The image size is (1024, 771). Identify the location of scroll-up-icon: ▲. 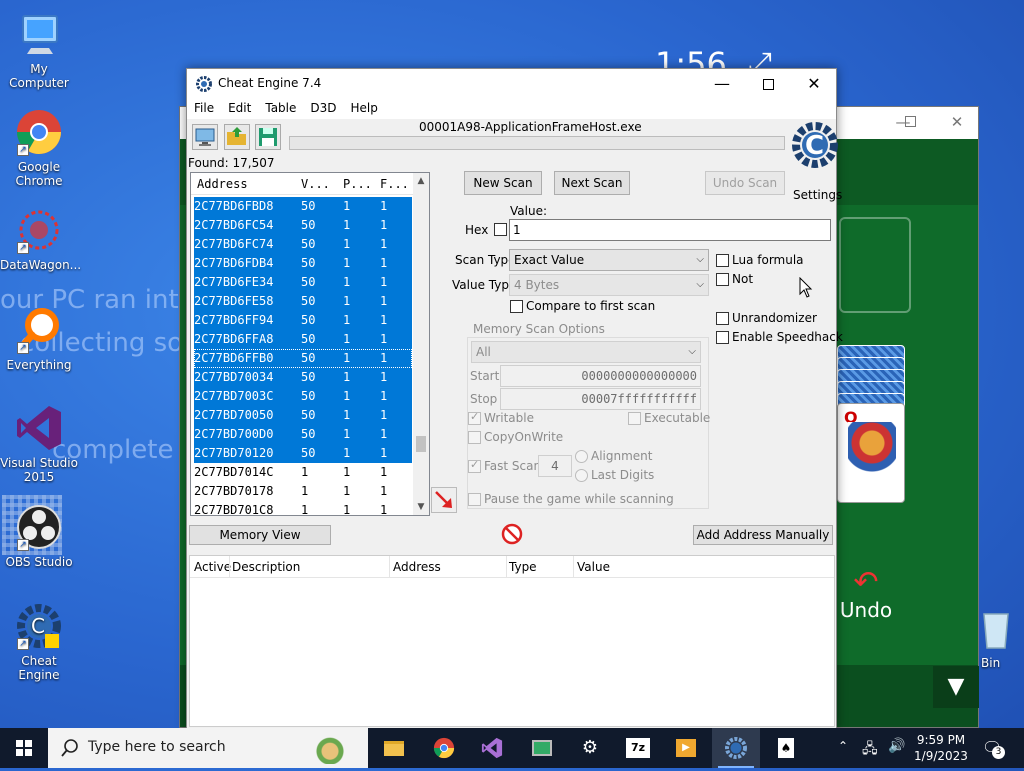
(421, 181).